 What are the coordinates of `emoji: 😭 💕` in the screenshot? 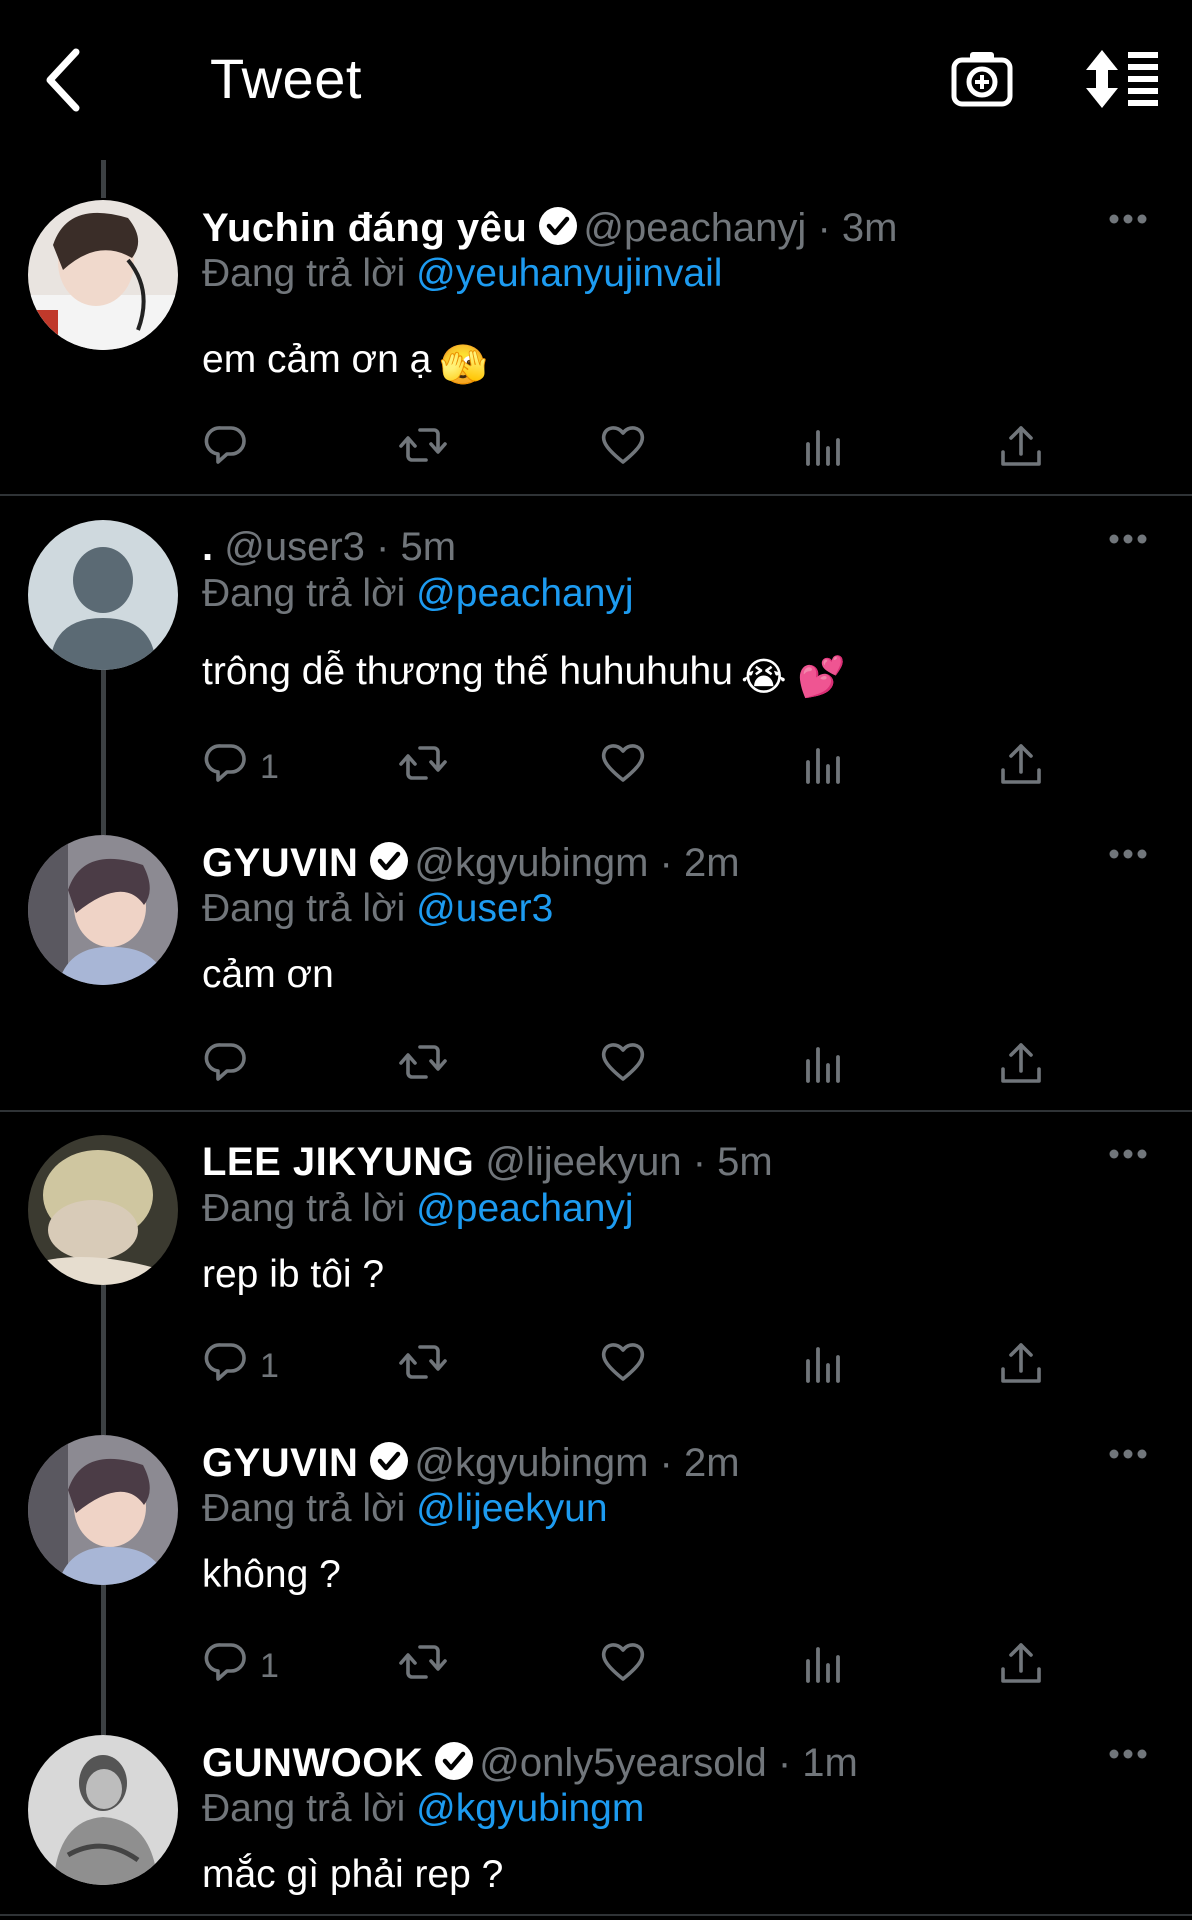 It's located at (793, 677).